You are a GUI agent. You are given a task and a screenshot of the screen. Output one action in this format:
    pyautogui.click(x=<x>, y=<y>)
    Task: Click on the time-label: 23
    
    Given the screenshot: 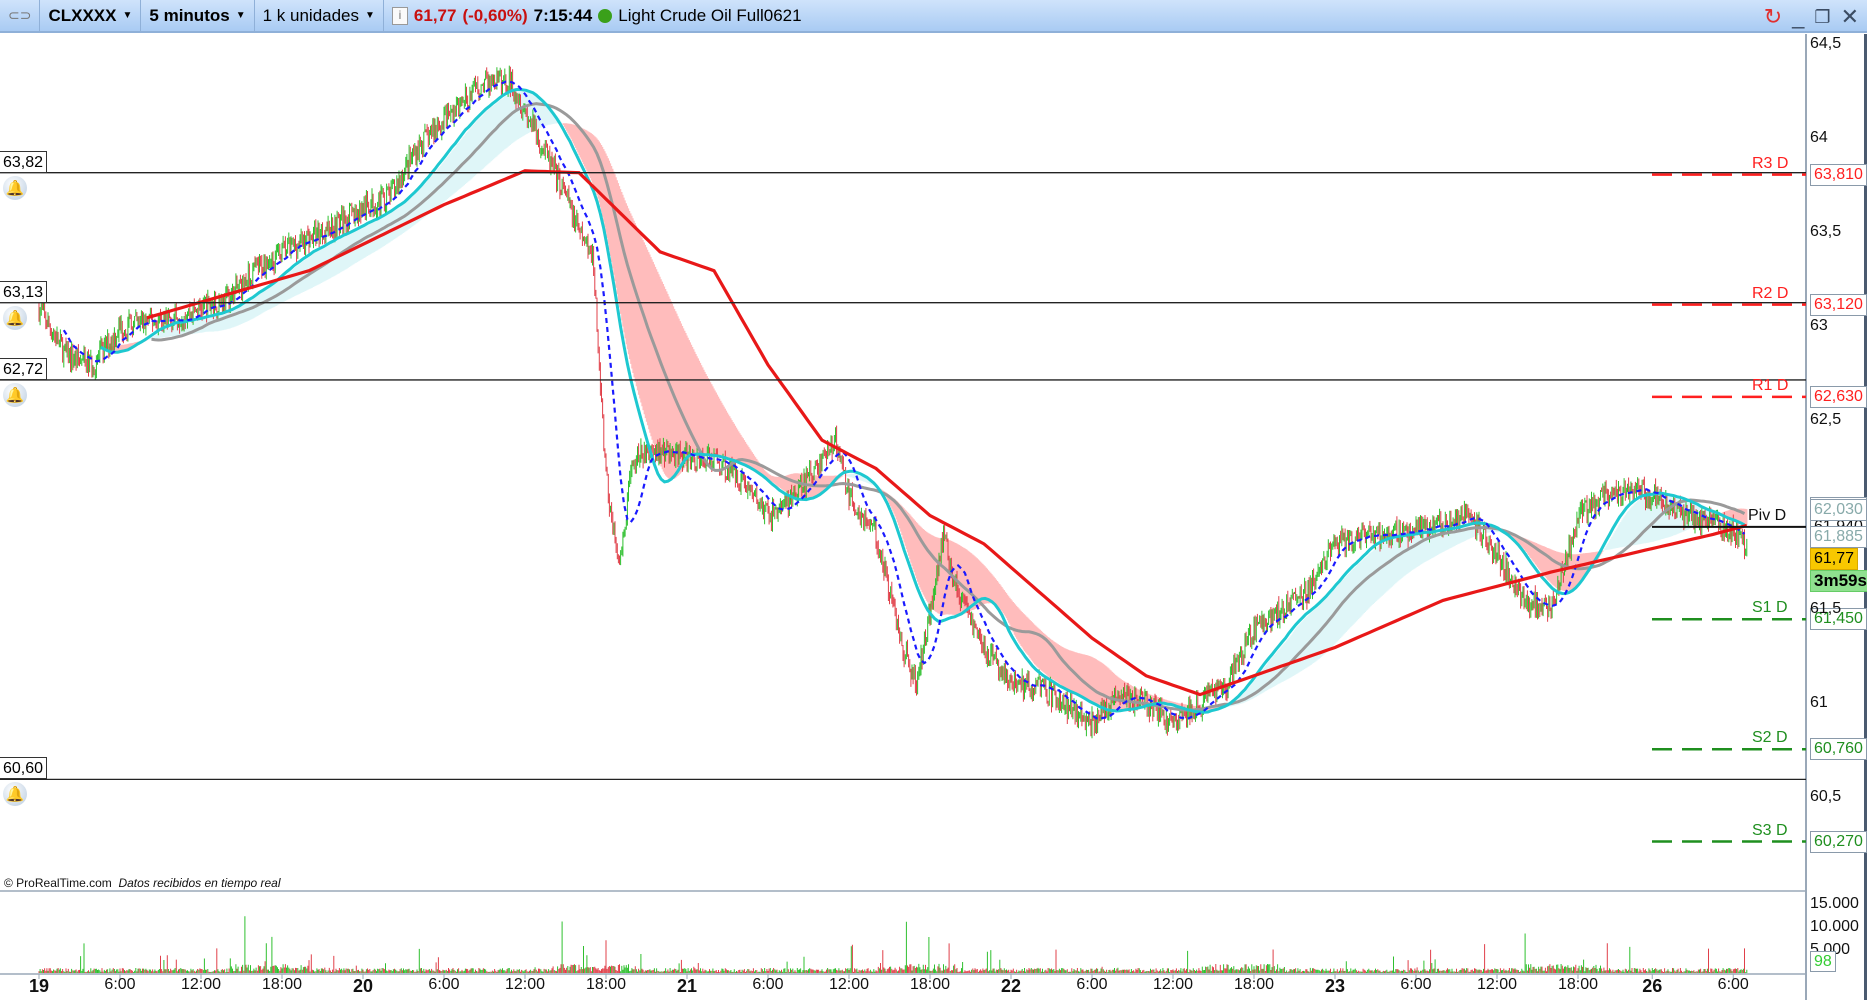 What is the action you would take?
    pyautogui.click(x=1335, y=986)
    